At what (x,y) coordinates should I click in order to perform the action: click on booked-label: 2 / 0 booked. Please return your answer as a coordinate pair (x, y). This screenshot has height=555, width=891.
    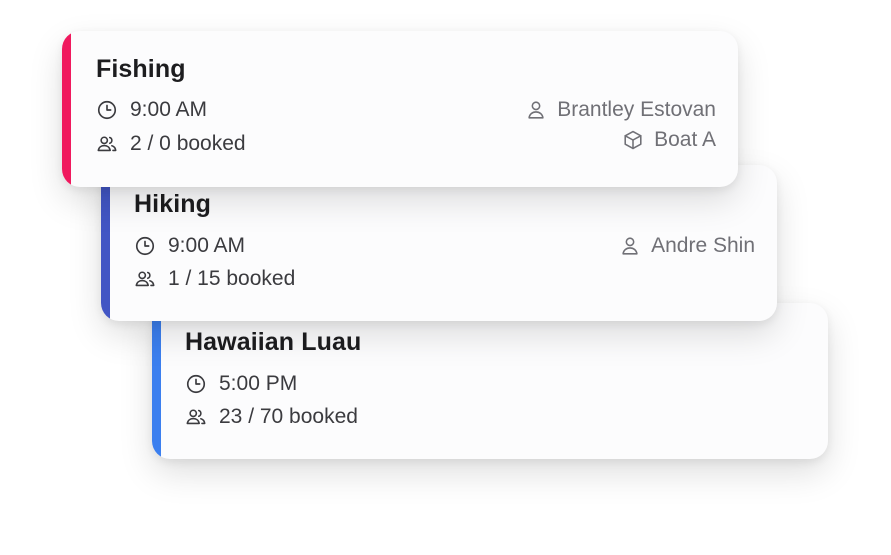
    Looking at the image, I should click on (188, 143).